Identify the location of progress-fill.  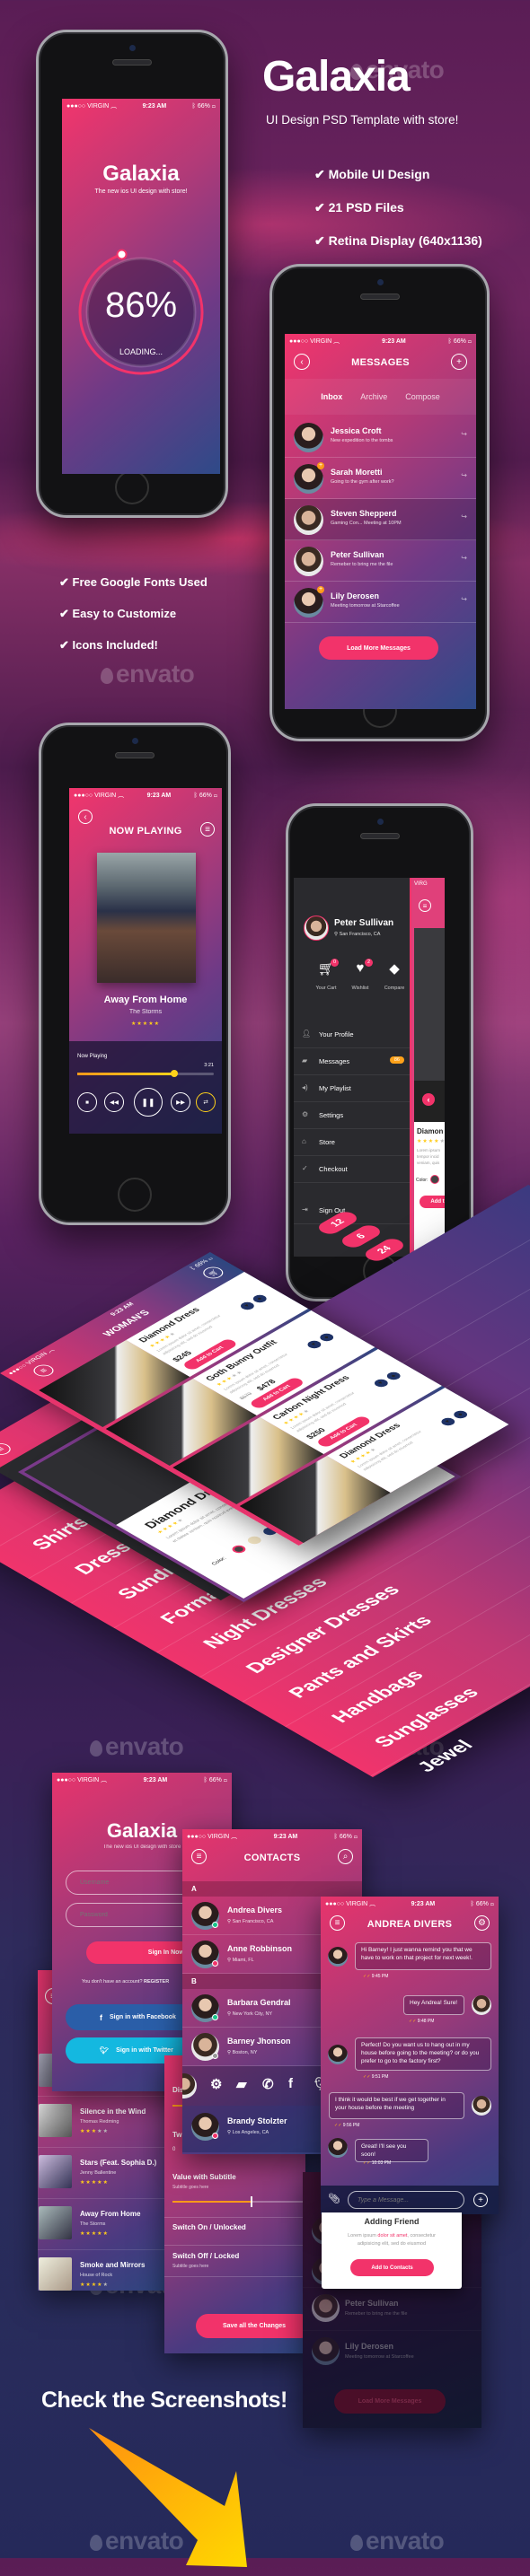
(125, 1074).